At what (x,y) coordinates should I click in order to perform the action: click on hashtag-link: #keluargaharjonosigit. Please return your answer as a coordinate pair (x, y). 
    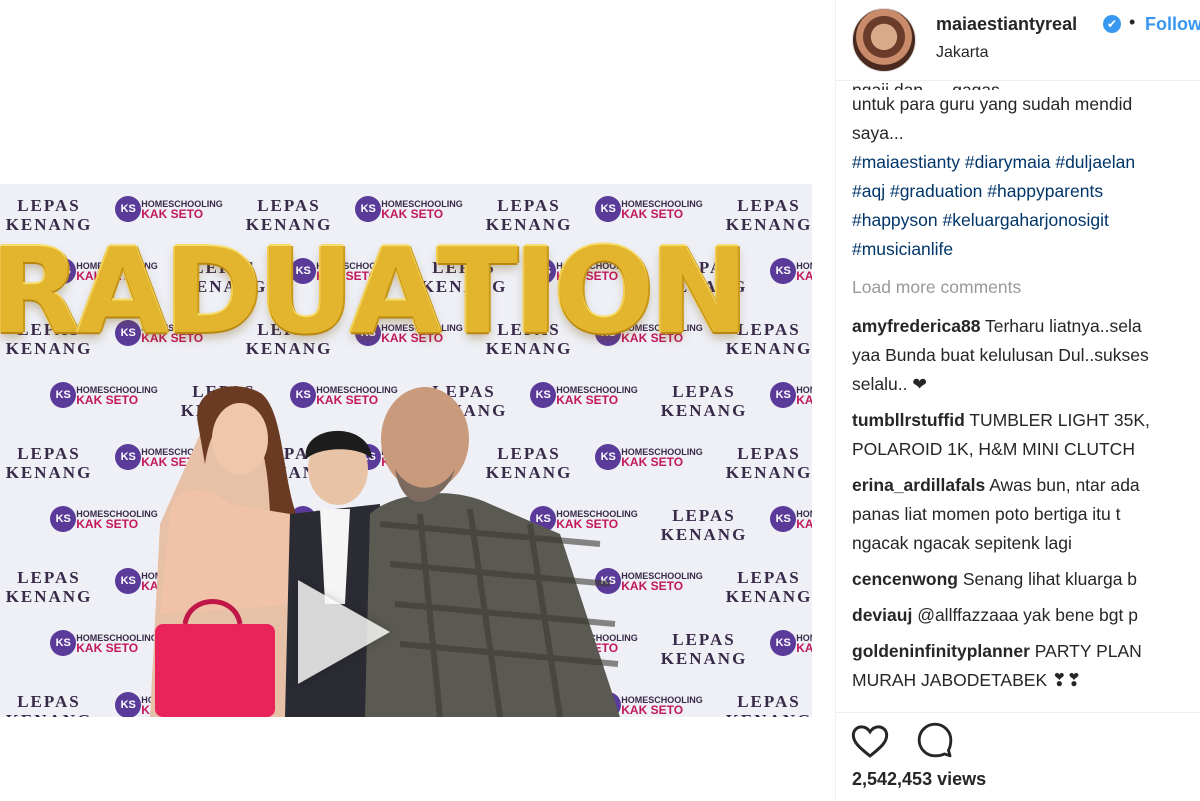
    Looking at the image, I should click on (1026, 220).